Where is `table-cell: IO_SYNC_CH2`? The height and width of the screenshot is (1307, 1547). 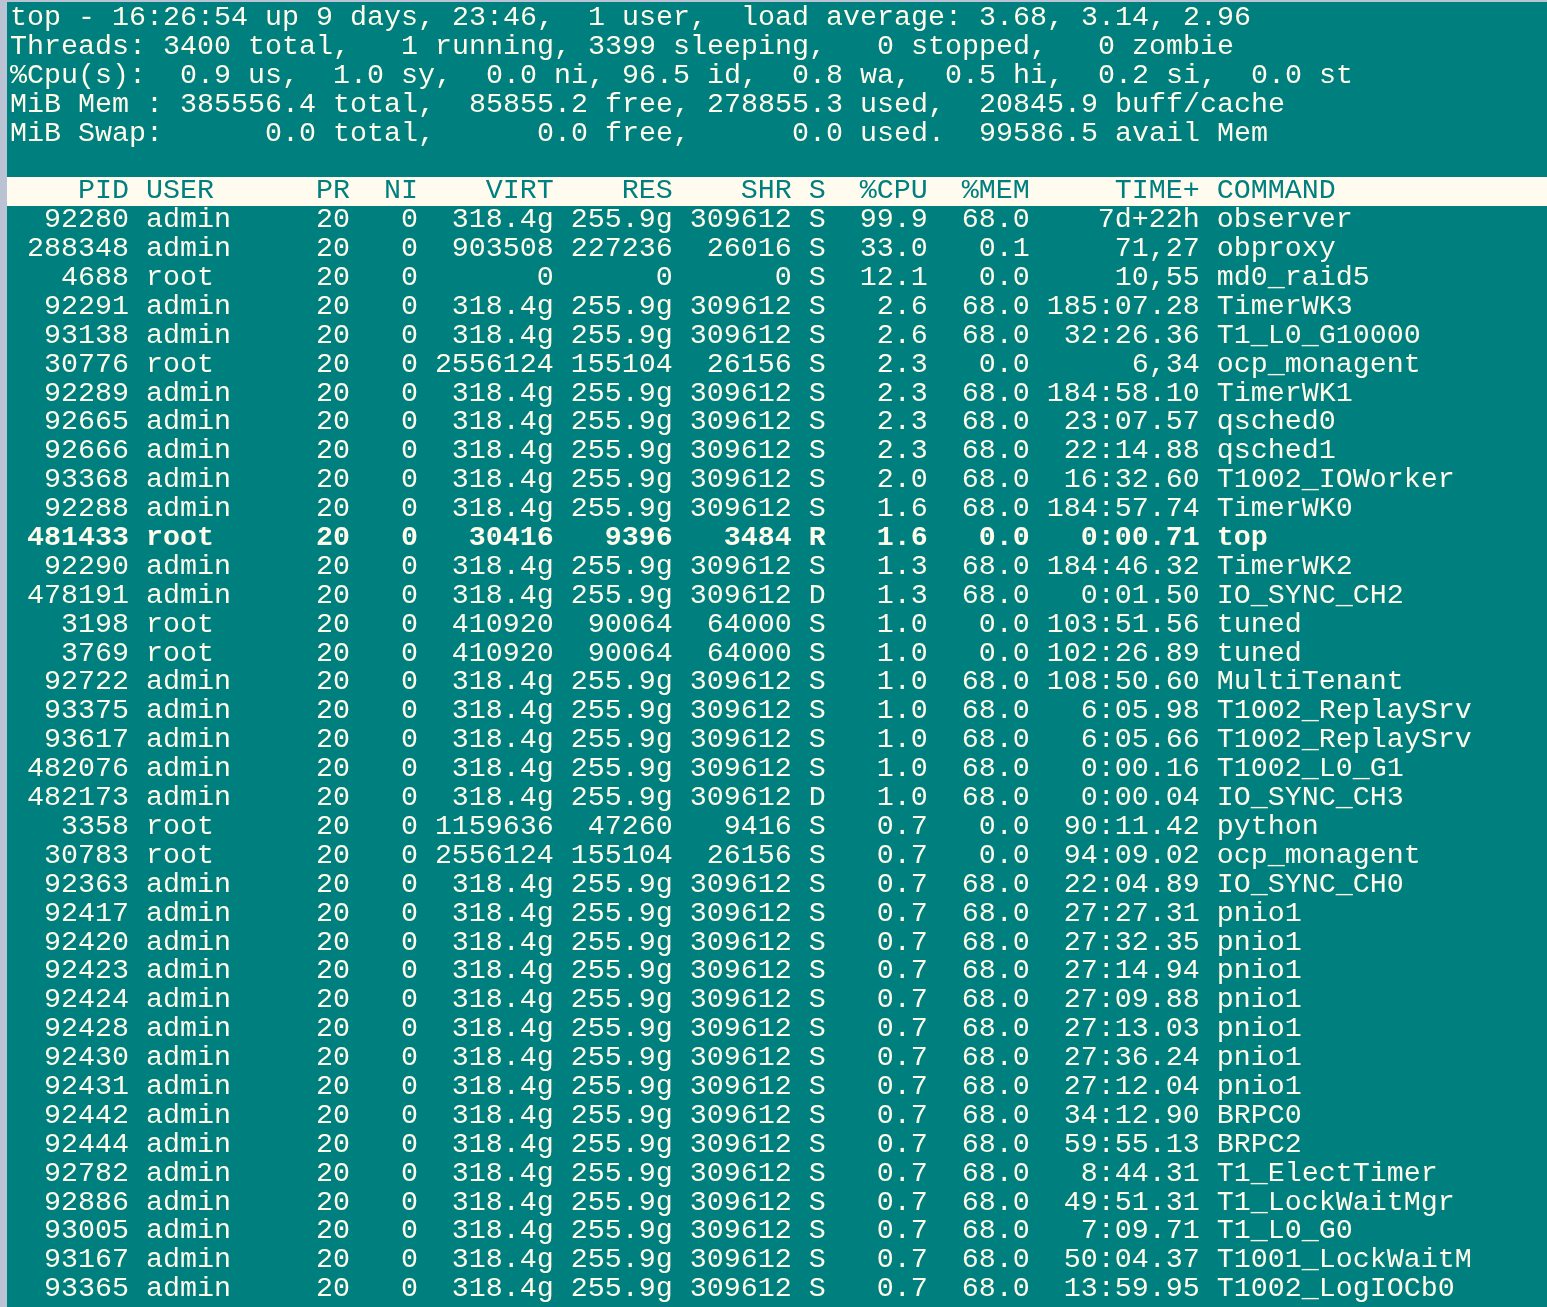
table-cell: IO_SYNC_CH2 is located at coordinates (1310, 596).